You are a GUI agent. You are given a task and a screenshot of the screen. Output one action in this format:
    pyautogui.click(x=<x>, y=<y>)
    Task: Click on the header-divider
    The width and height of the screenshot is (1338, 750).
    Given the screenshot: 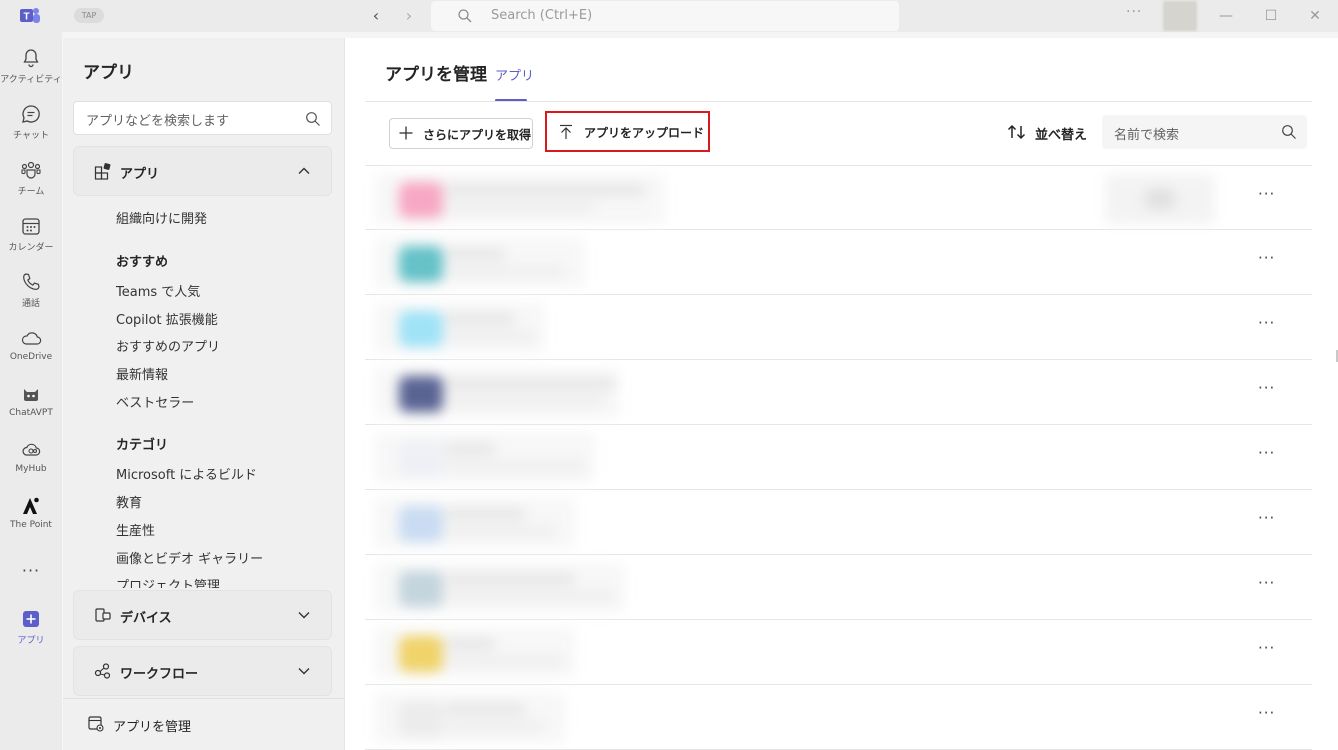 What is the action you would take?
    pyautogui.click(x=838, y=101)
    